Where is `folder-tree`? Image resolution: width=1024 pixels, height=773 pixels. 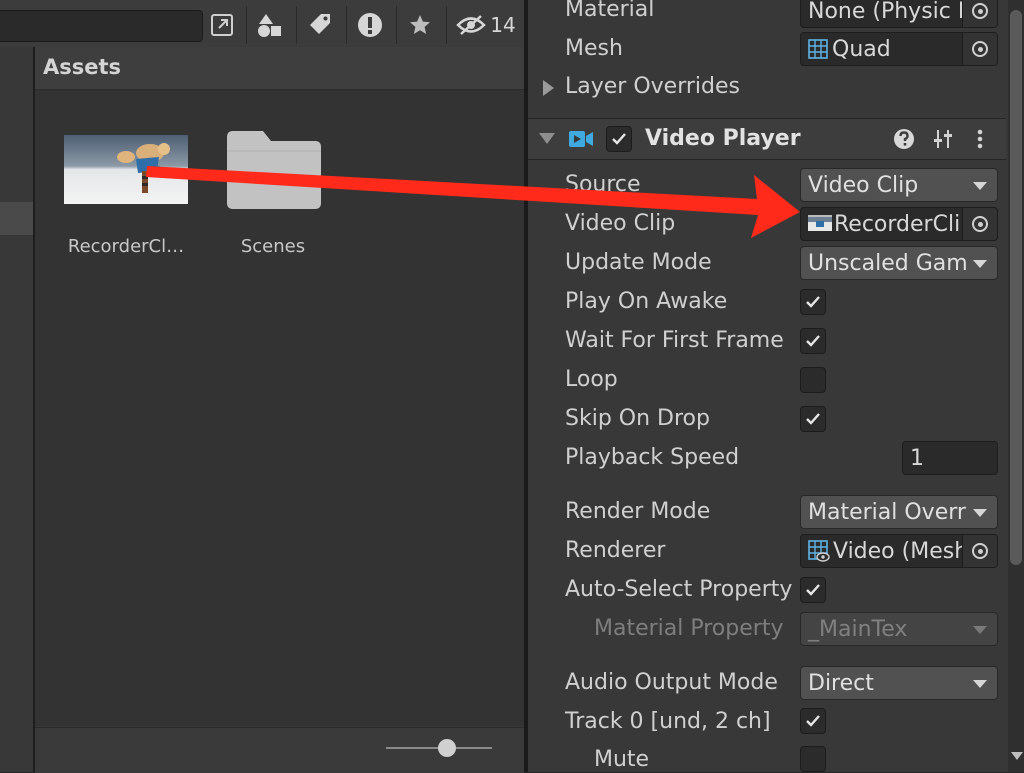
folder-tree is located at coordinates (16, 409).